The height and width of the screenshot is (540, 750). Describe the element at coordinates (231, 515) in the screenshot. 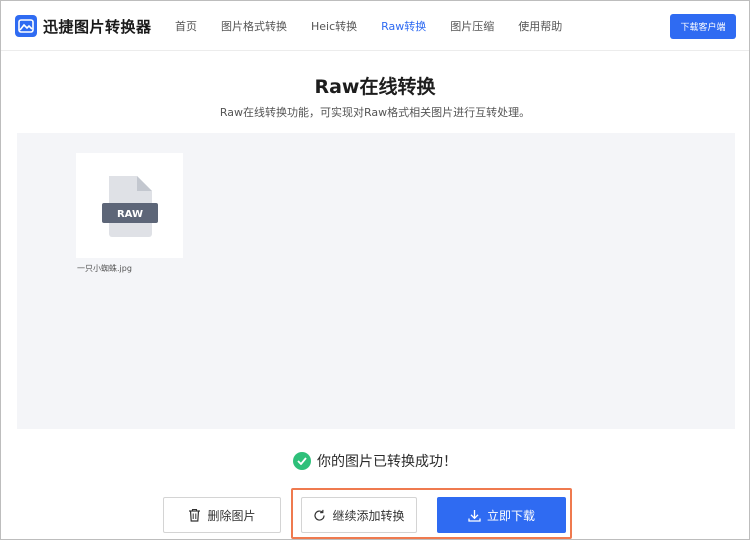

I see `delete-image-label: 删除图片` at that location.